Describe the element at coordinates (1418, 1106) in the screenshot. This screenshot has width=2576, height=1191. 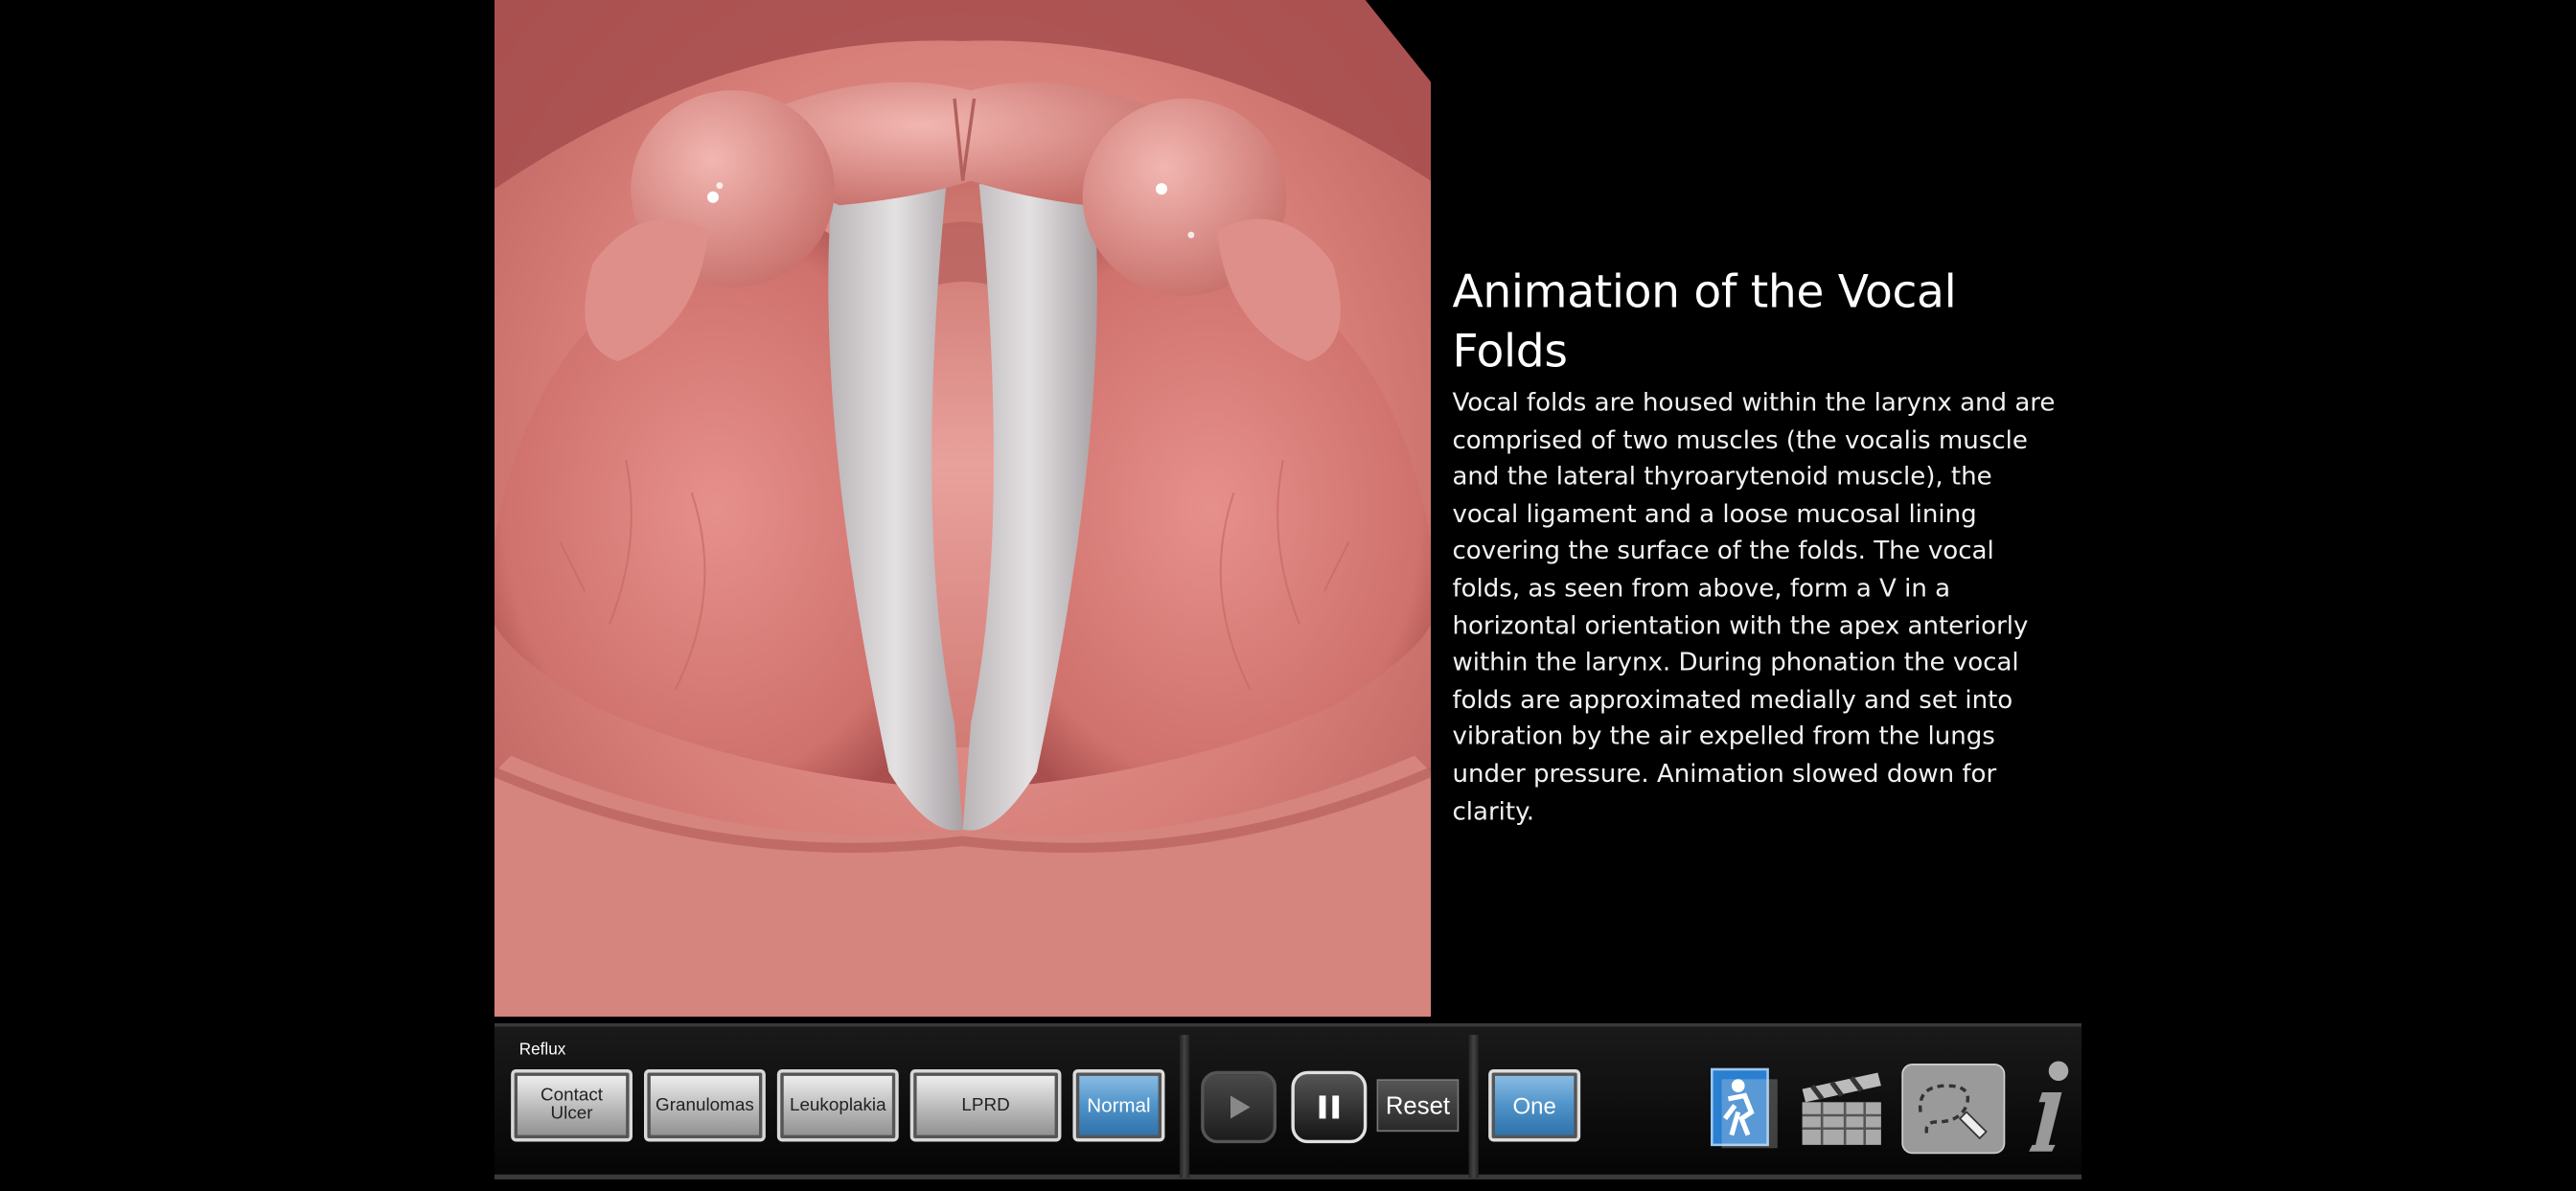
I see `reset-button: Reset` at that location.